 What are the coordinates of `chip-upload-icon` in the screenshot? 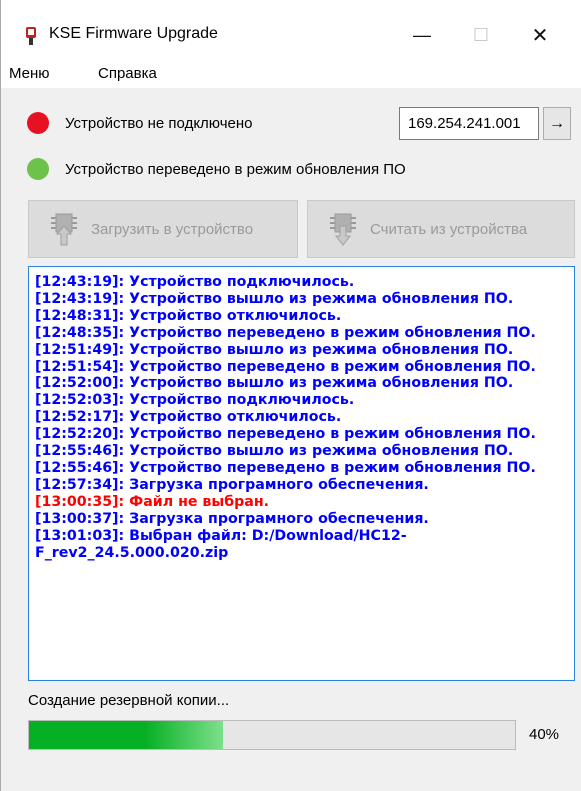 It's located at (64, 229).